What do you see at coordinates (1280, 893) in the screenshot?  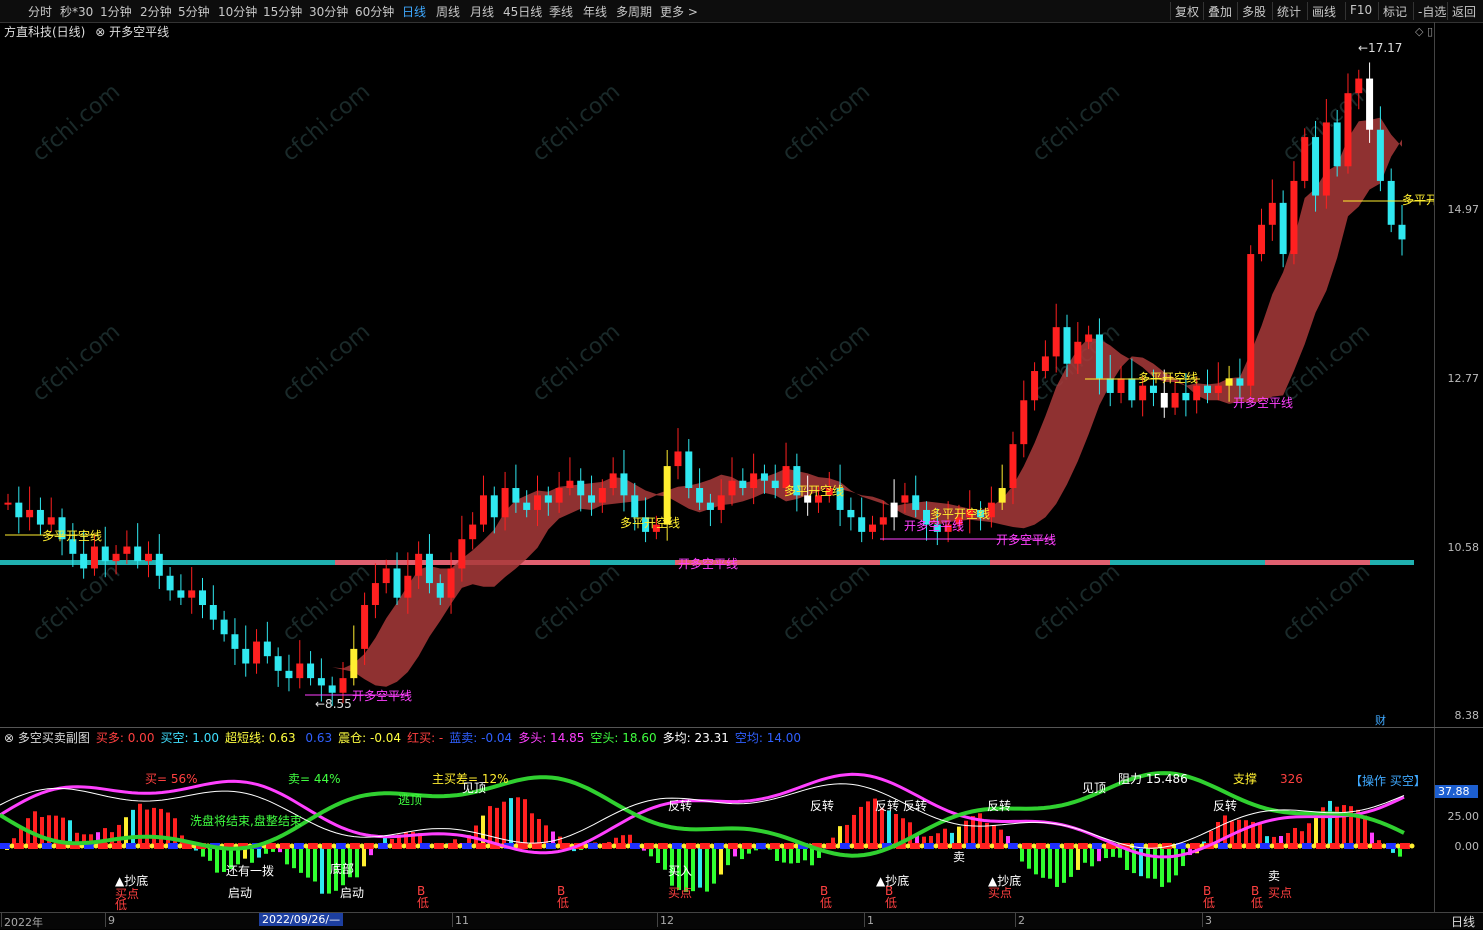 I see `buypoint-label: 买点` at bounding box center [1280, 893].